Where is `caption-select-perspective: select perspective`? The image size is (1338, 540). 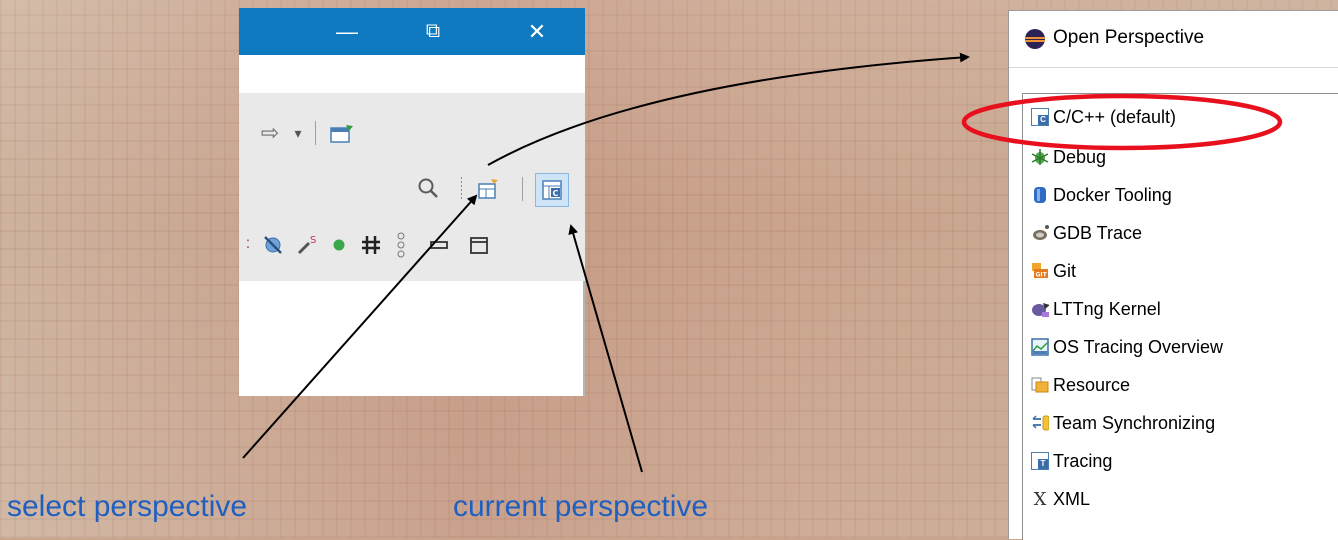 caption-select-perspective: select perspective is located at coordinates (127, 506).